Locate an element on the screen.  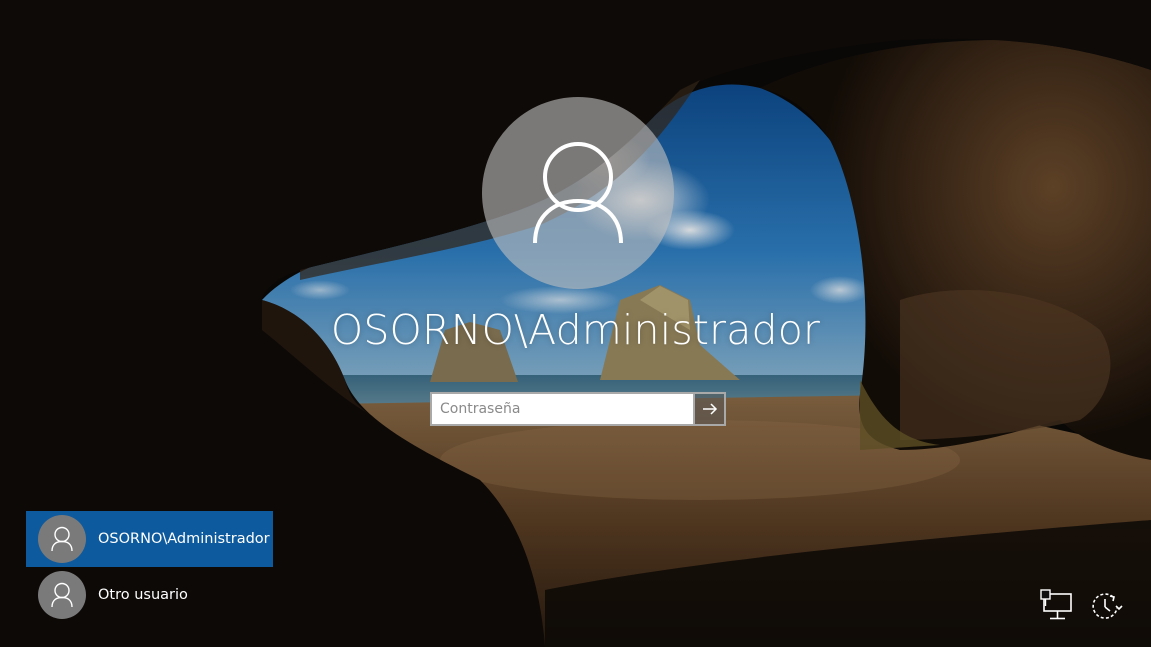
user-list-item-administrador: OSORNO\Administrador is located at coordinates (149, 539).